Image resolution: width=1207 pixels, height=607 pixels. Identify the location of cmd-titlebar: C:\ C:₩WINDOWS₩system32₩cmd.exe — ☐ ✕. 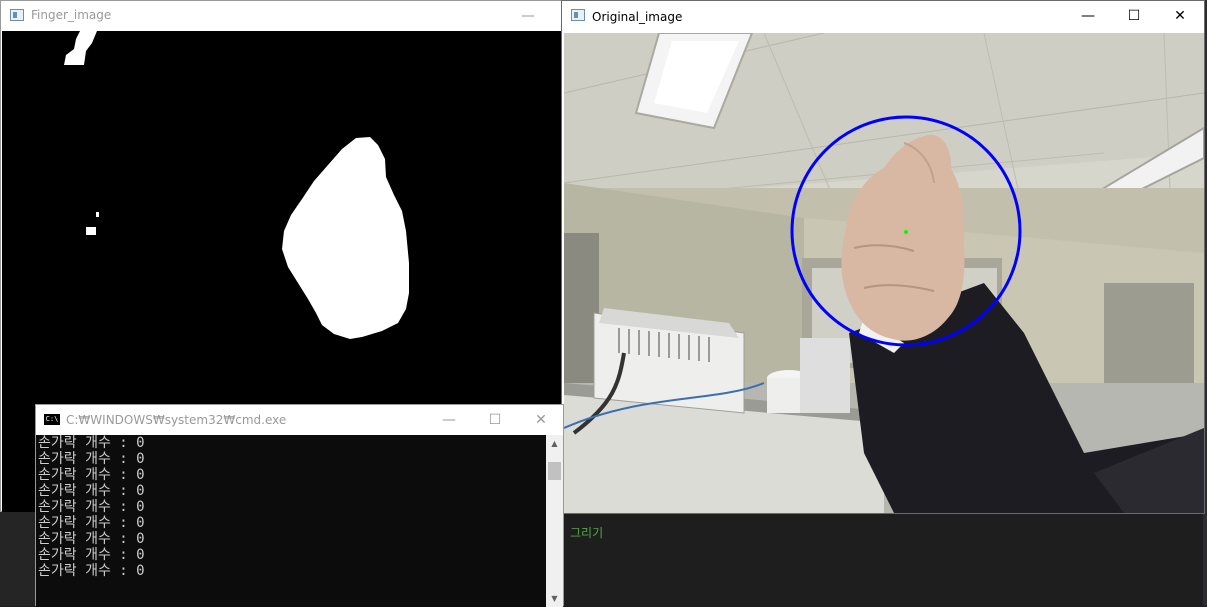
(299, 420).